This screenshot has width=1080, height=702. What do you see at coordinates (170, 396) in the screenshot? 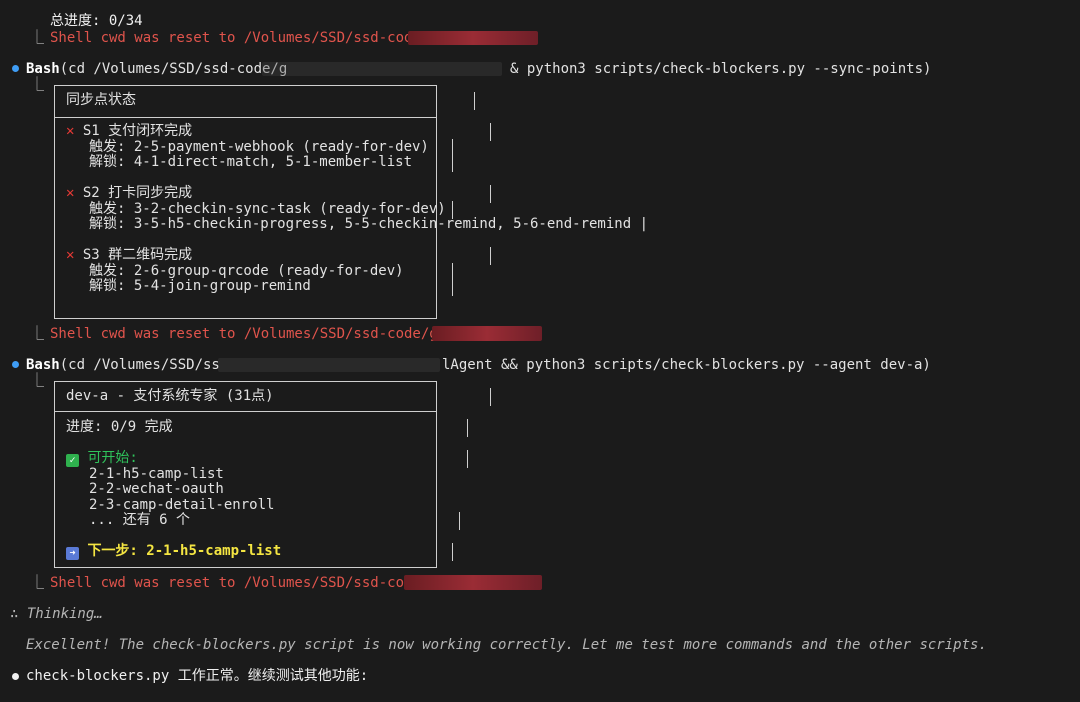
I see `agent-panel-title: dev-a - 支付系统专家 (31点)` at bounding box center [170, 396].